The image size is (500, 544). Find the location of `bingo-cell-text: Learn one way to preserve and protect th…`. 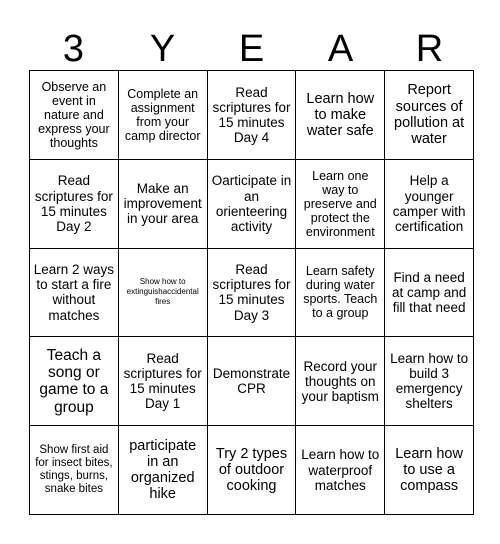

bingo-cell-text: Learn one way to preserve and protect th… is located at coordinates (340, 203).